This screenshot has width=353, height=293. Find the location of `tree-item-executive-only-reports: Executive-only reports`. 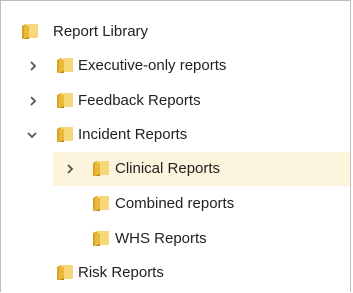

tree-item-executive-only-reports: Executive-only reports is located at coordinates (175, 66).